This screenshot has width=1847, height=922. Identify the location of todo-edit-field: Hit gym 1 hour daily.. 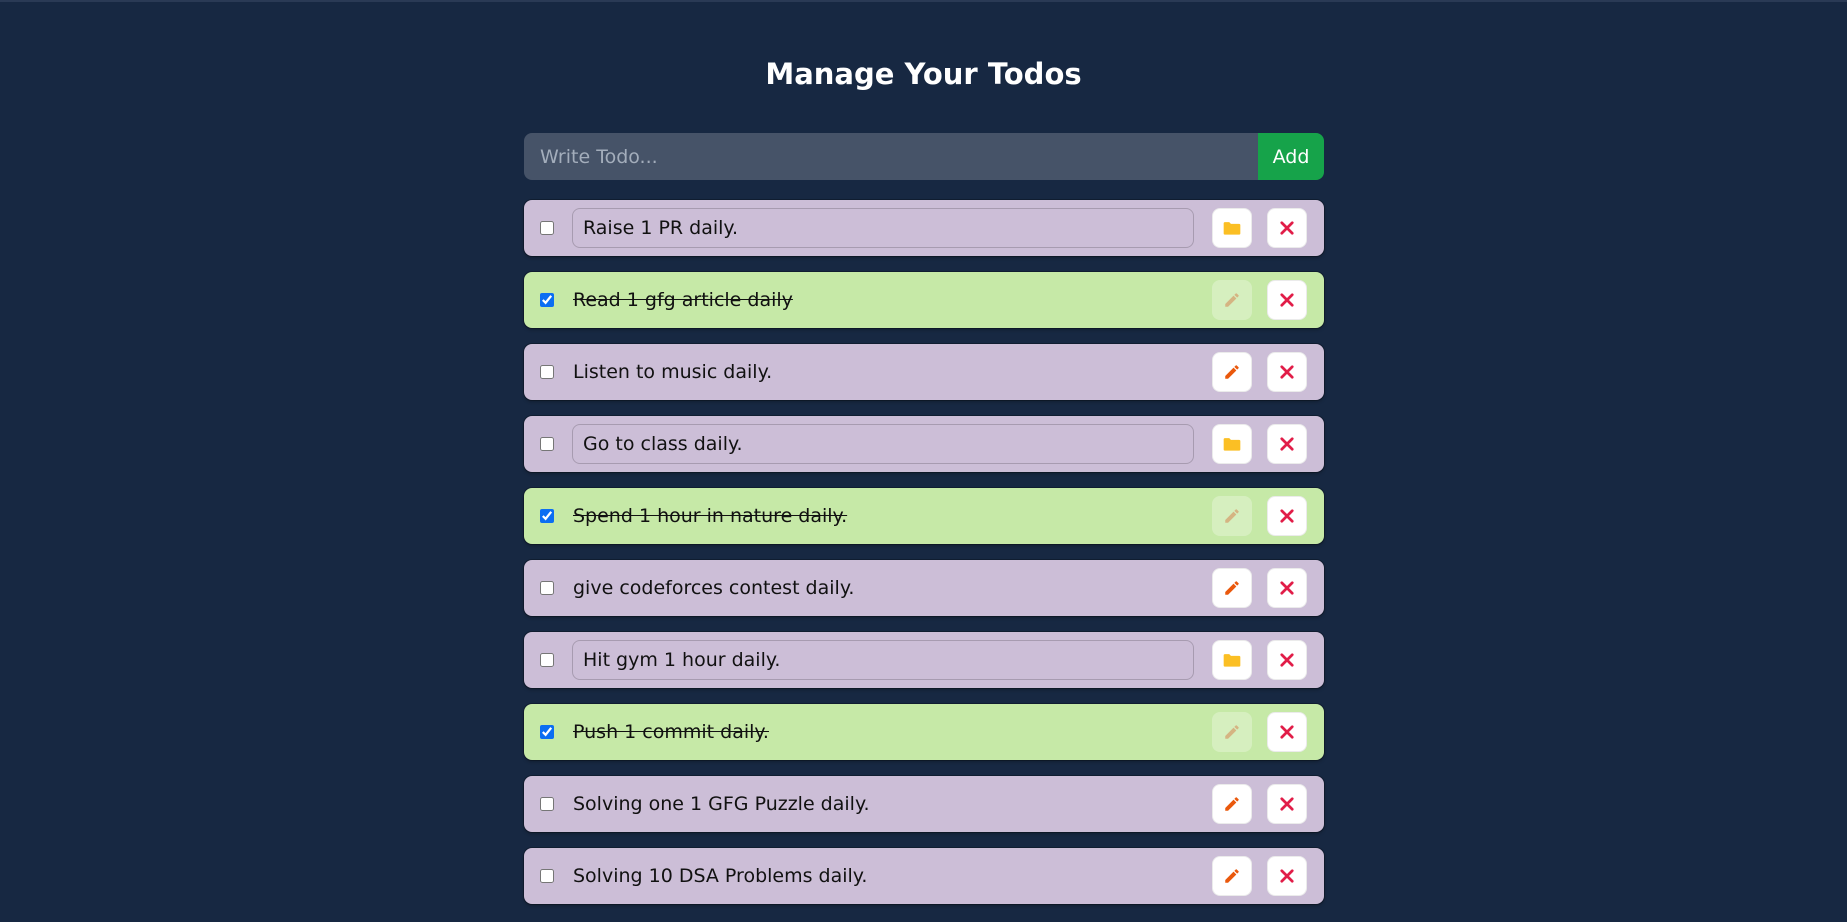
(883, 660).